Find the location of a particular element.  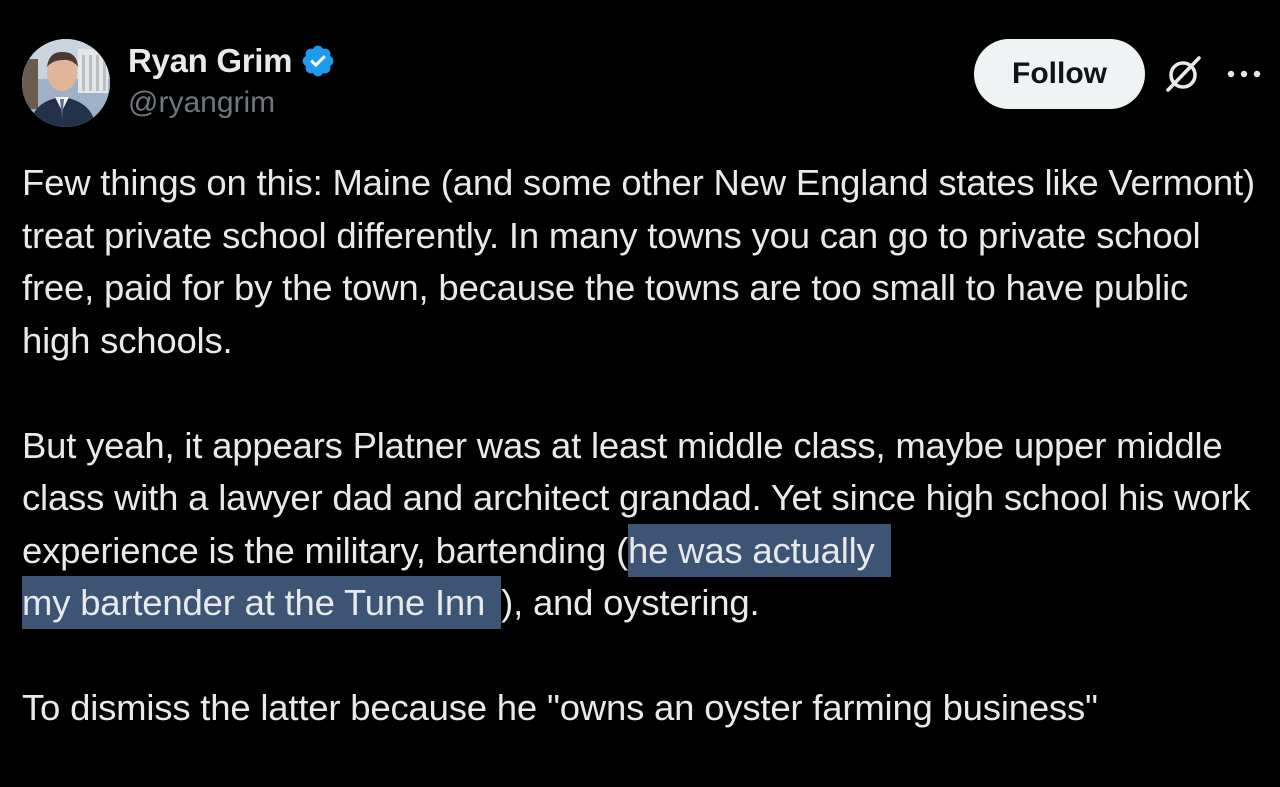

selected-text-1: he was actually is located at coordinates (759, 550).